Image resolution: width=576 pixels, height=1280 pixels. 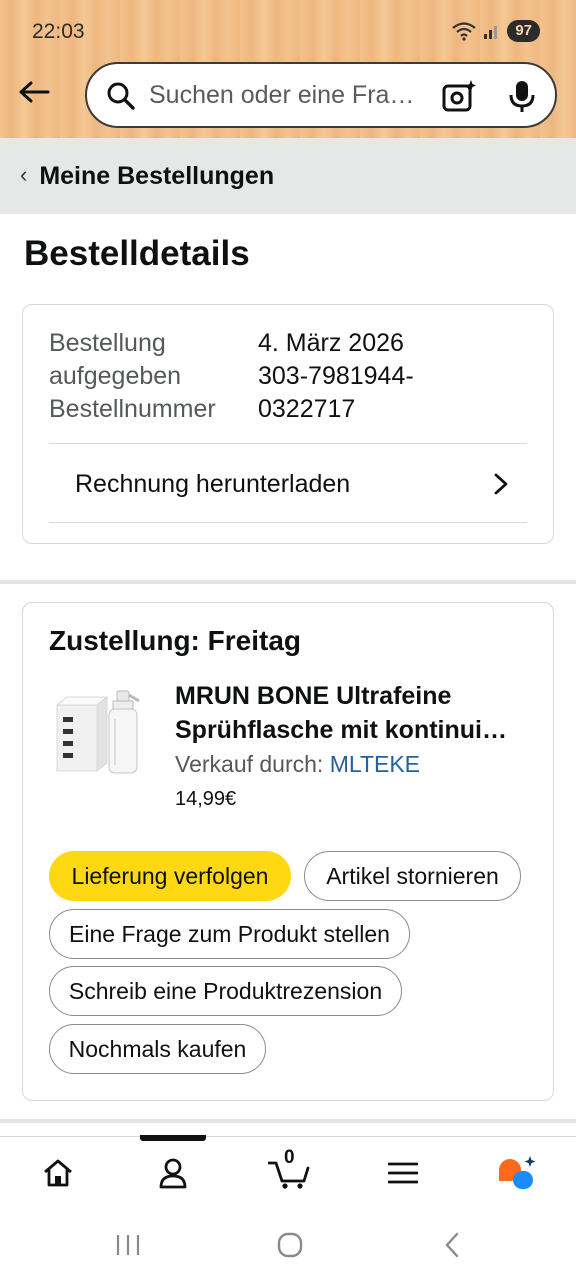 What do you see at coordinates (252, 764) in the screenshot?
I see `seller-prefix: Verkauf durch:` at bounding box center [252, 764].